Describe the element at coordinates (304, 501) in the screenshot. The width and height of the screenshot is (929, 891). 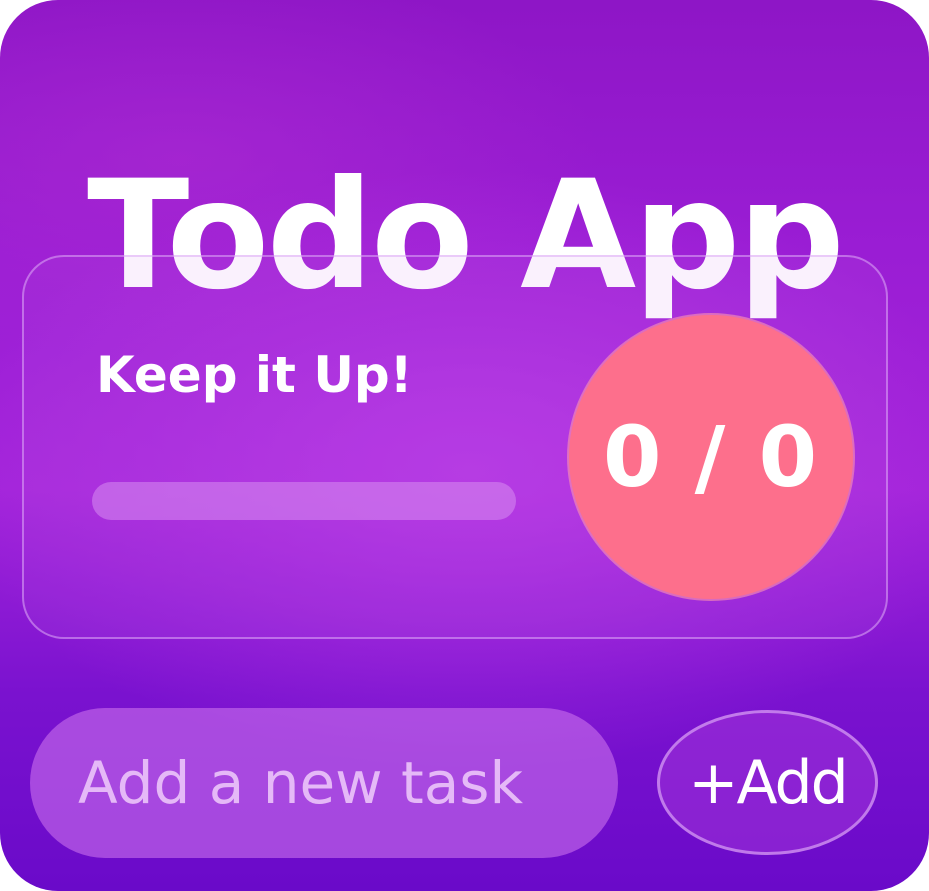
I see `progress-bar` at that location.